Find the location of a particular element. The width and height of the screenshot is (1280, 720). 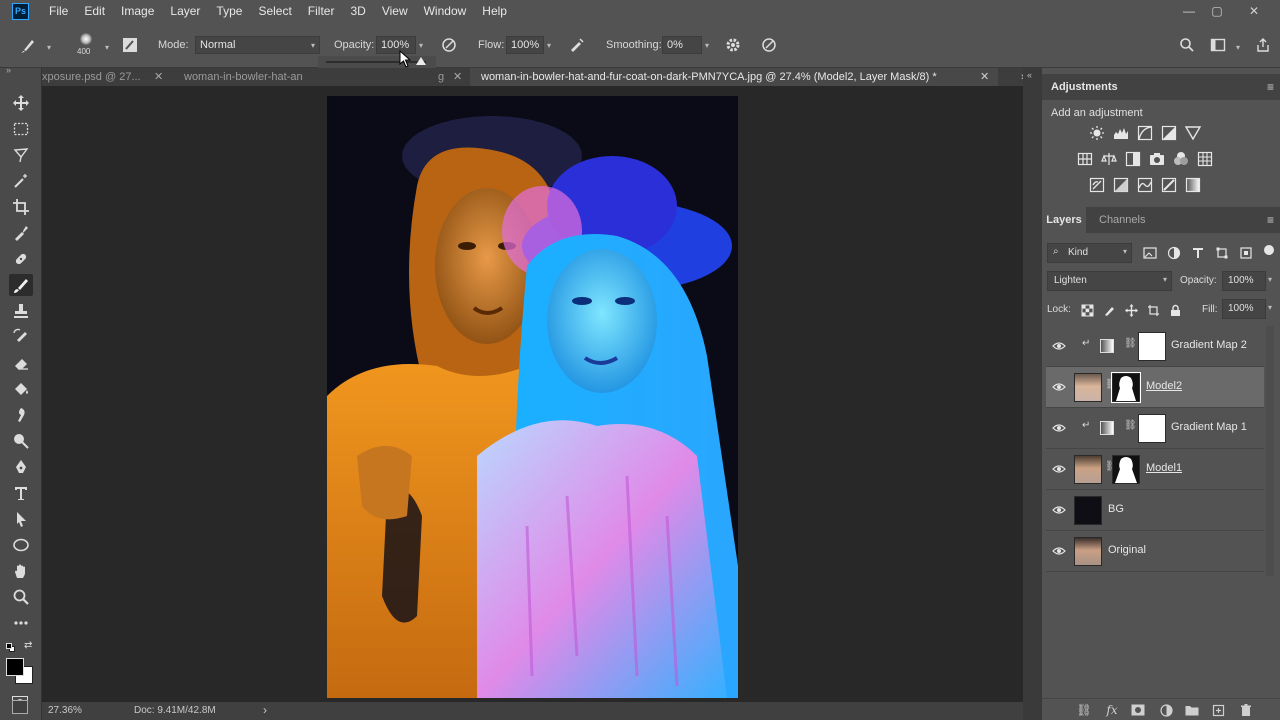

filter-type-layers-icon is located at coordinates (1198, 253).